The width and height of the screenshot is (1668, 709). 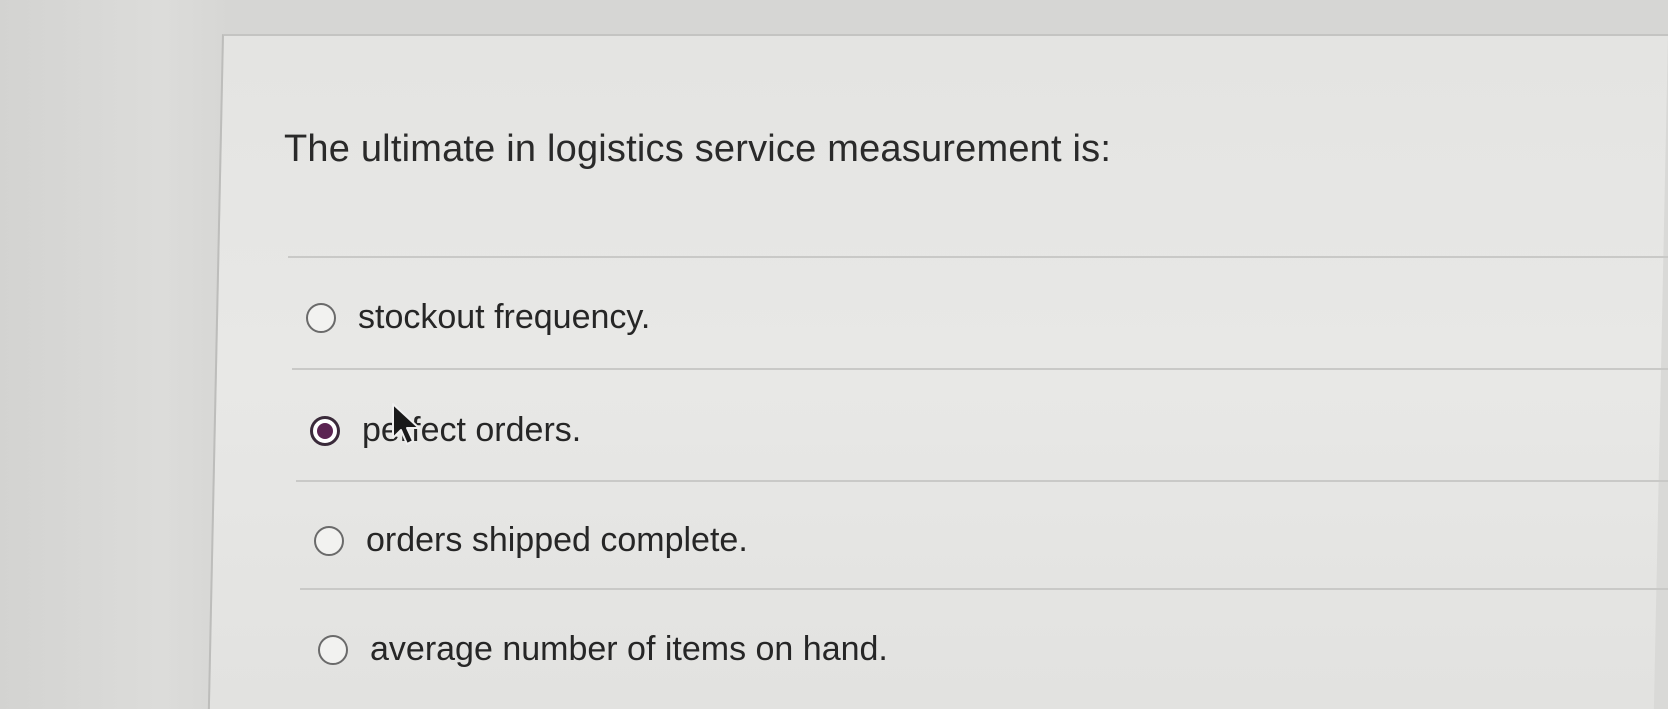 I want to click on radio-selected-dot, so click(x=325, y=430).